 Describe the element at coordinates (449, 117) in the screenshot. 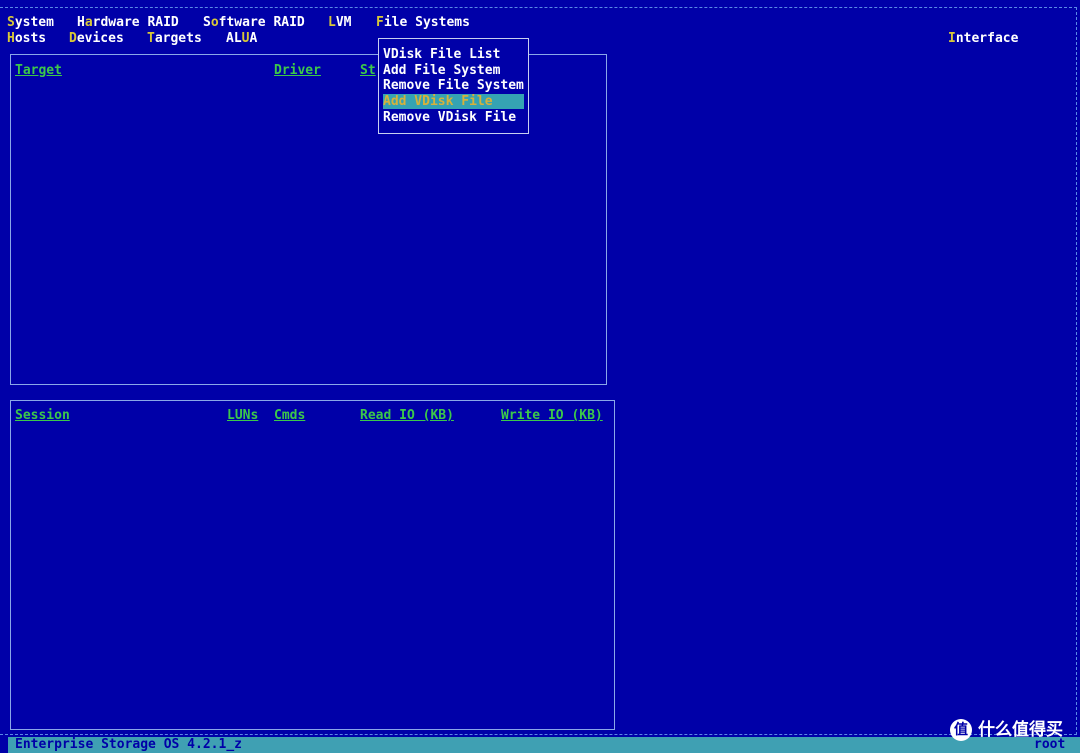

I see `menu-item-remove-vdisk-file: Remove VDisk File` at that location.